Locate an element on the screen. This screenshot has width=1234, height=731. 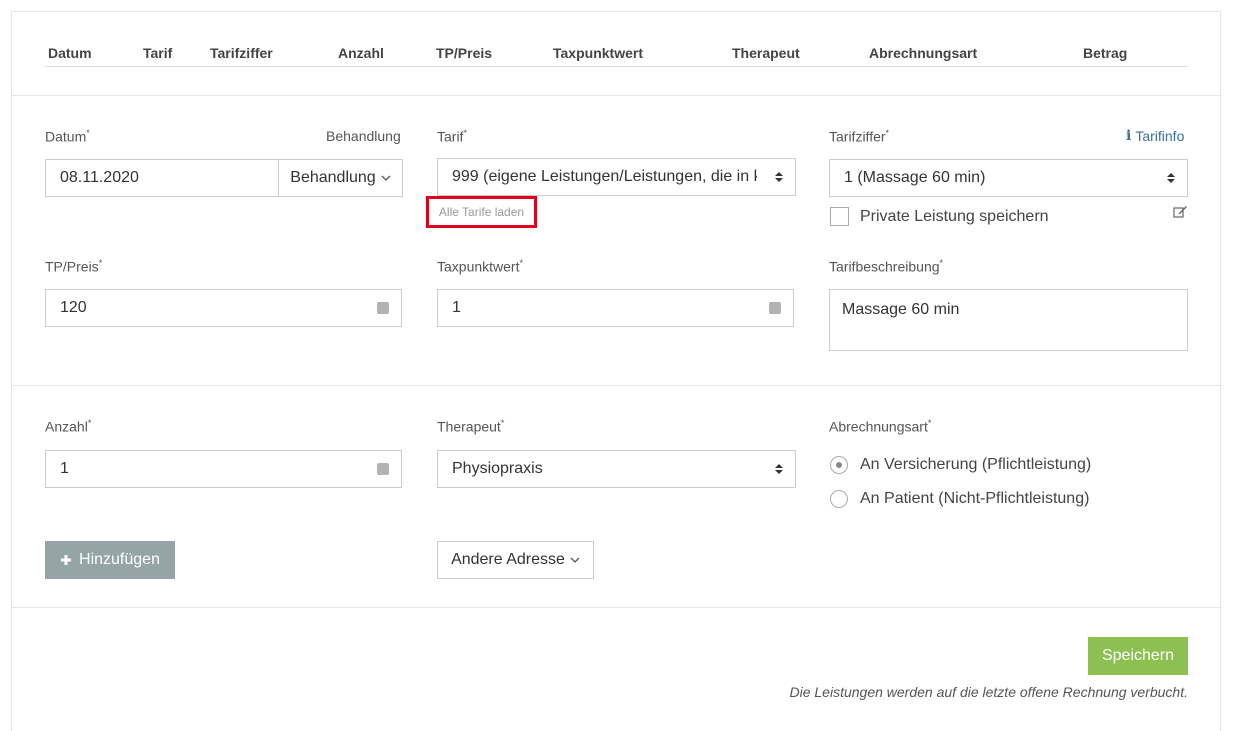
datum-label: Datum* is located at coordinates (67, 136).